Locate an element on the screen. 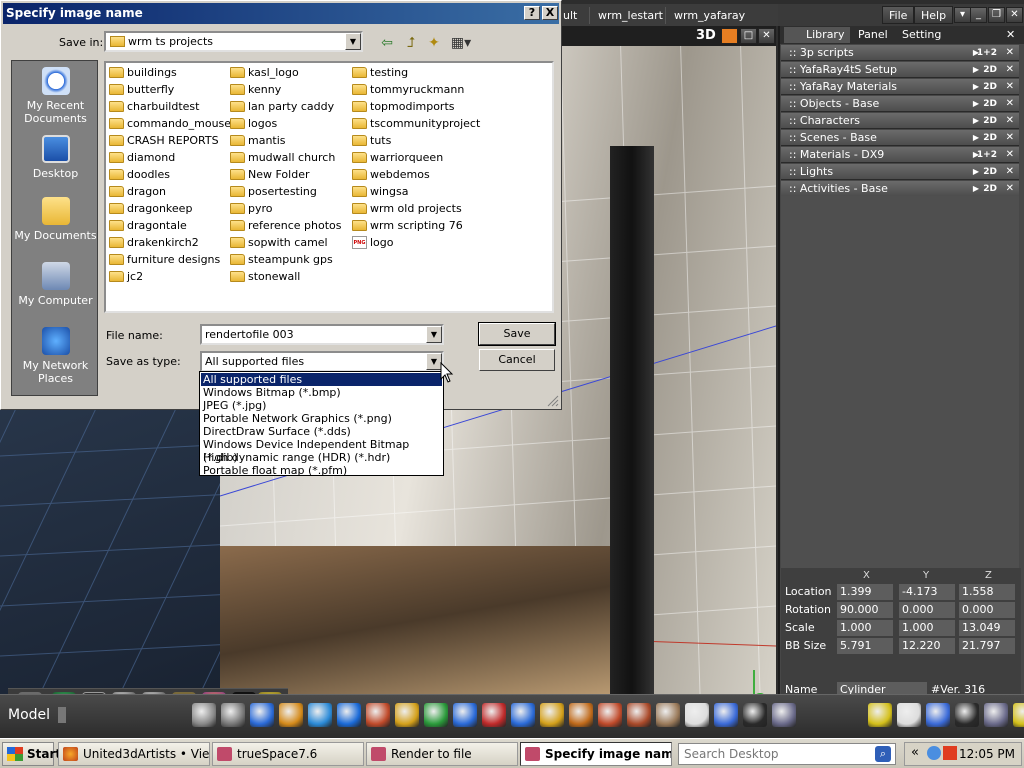 This screenshot has width=1024, height=768. folder-item: posertesting is located at coordinates (273, 191).